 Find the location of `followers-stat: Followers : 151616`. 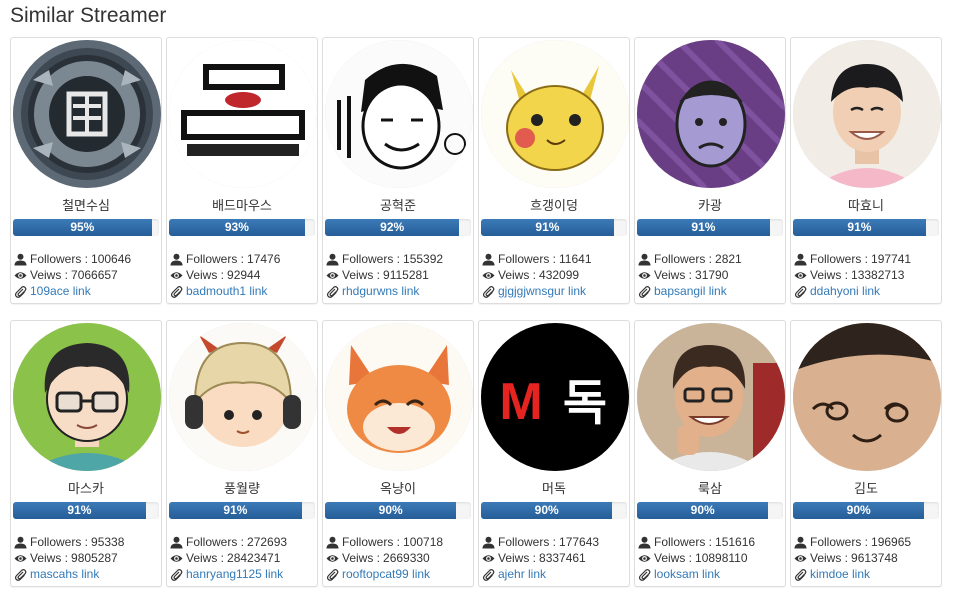

followers-stat: Followers : 151616 is located at coordinates (710, 542).